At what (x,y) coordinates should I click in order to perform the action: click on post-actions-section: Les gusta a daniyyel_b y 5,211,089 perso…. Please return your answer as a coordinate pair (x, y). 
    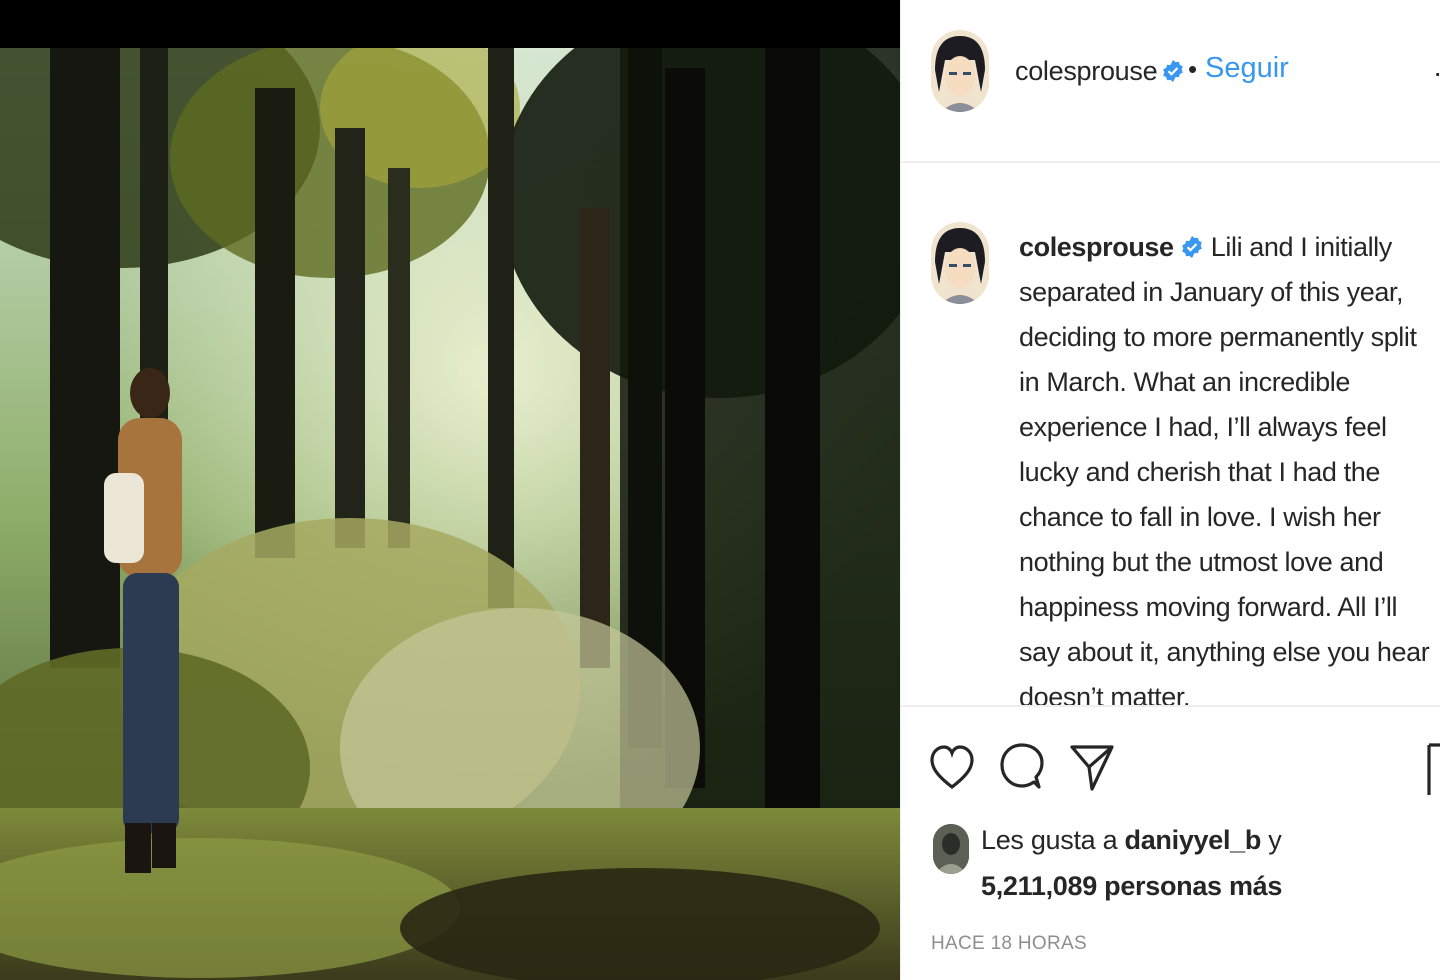
    Looking at the image, I should click on (1170, 842).